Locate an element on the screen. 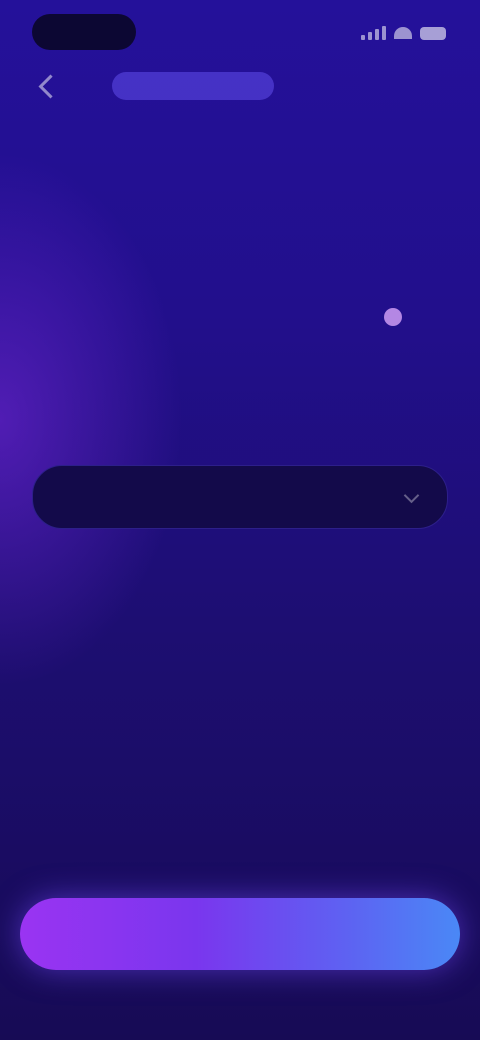 This screenshot has width=480, height=1040. signal-icon is located at coordinates (373, 33).